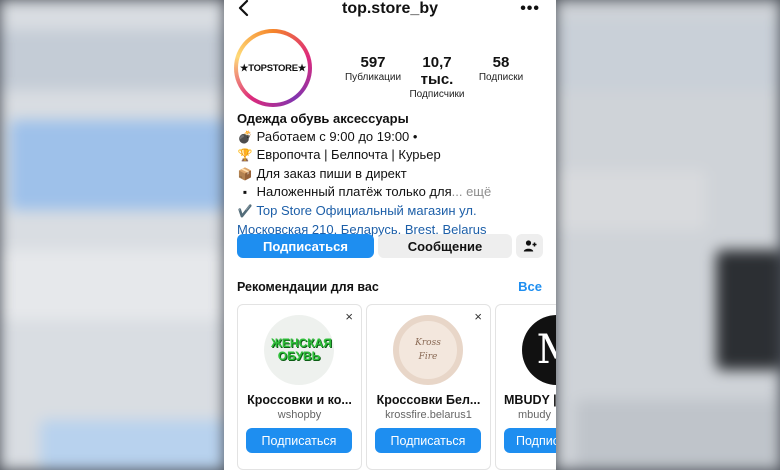  I want to click on profile-username: top.store_by, so click(389, 8).